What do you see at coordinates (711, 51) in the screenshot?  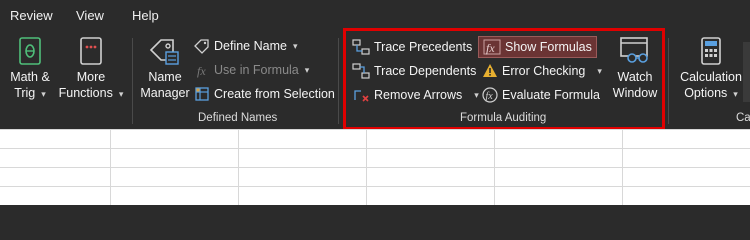 I see `calculation-options-icon` at bounding box center [711, 51].